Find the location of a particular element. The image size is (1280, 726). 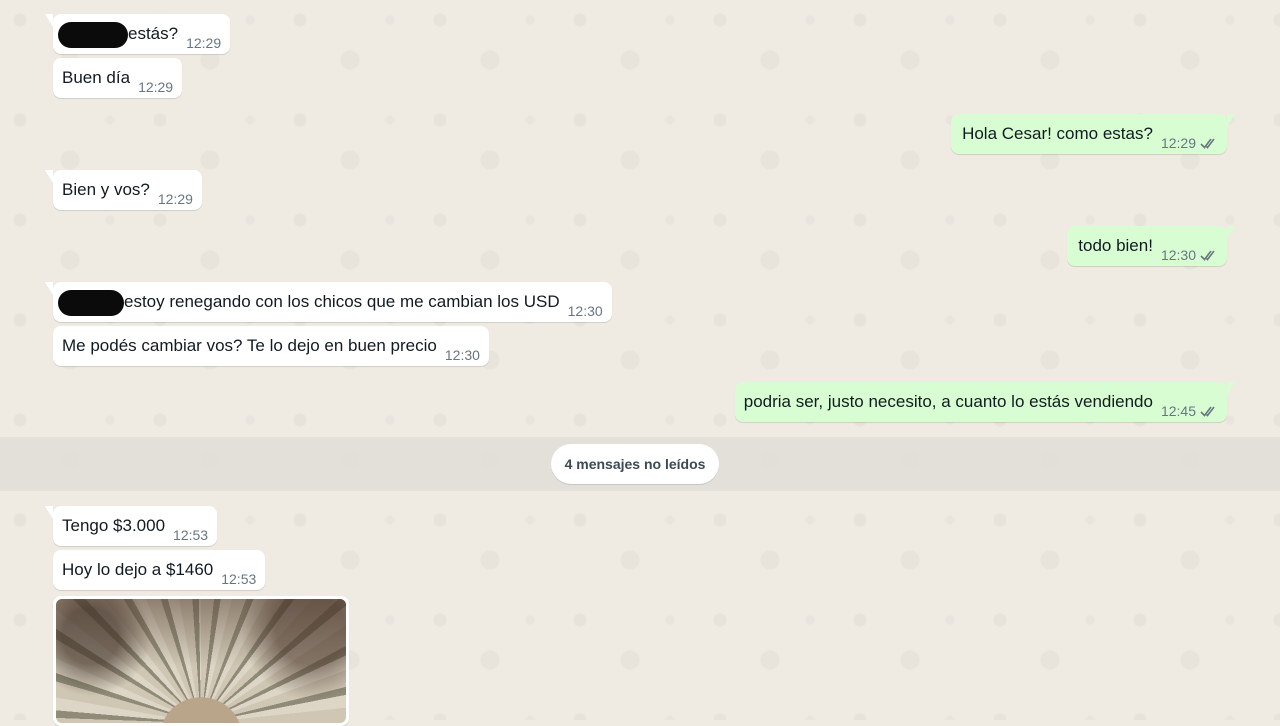

incoming-message-m9: Tengo $3.000 12:53 is located at coordinates (131, 526).